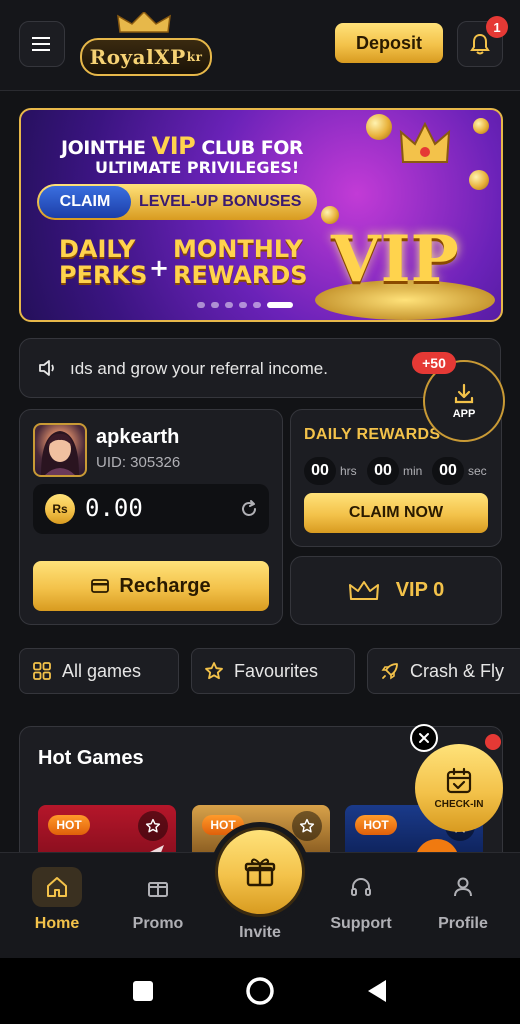  What do you see at coordinates (158, 923) in the screenshot?
I see `nav-promo-label: Promo` at bounding box center [158, 923].